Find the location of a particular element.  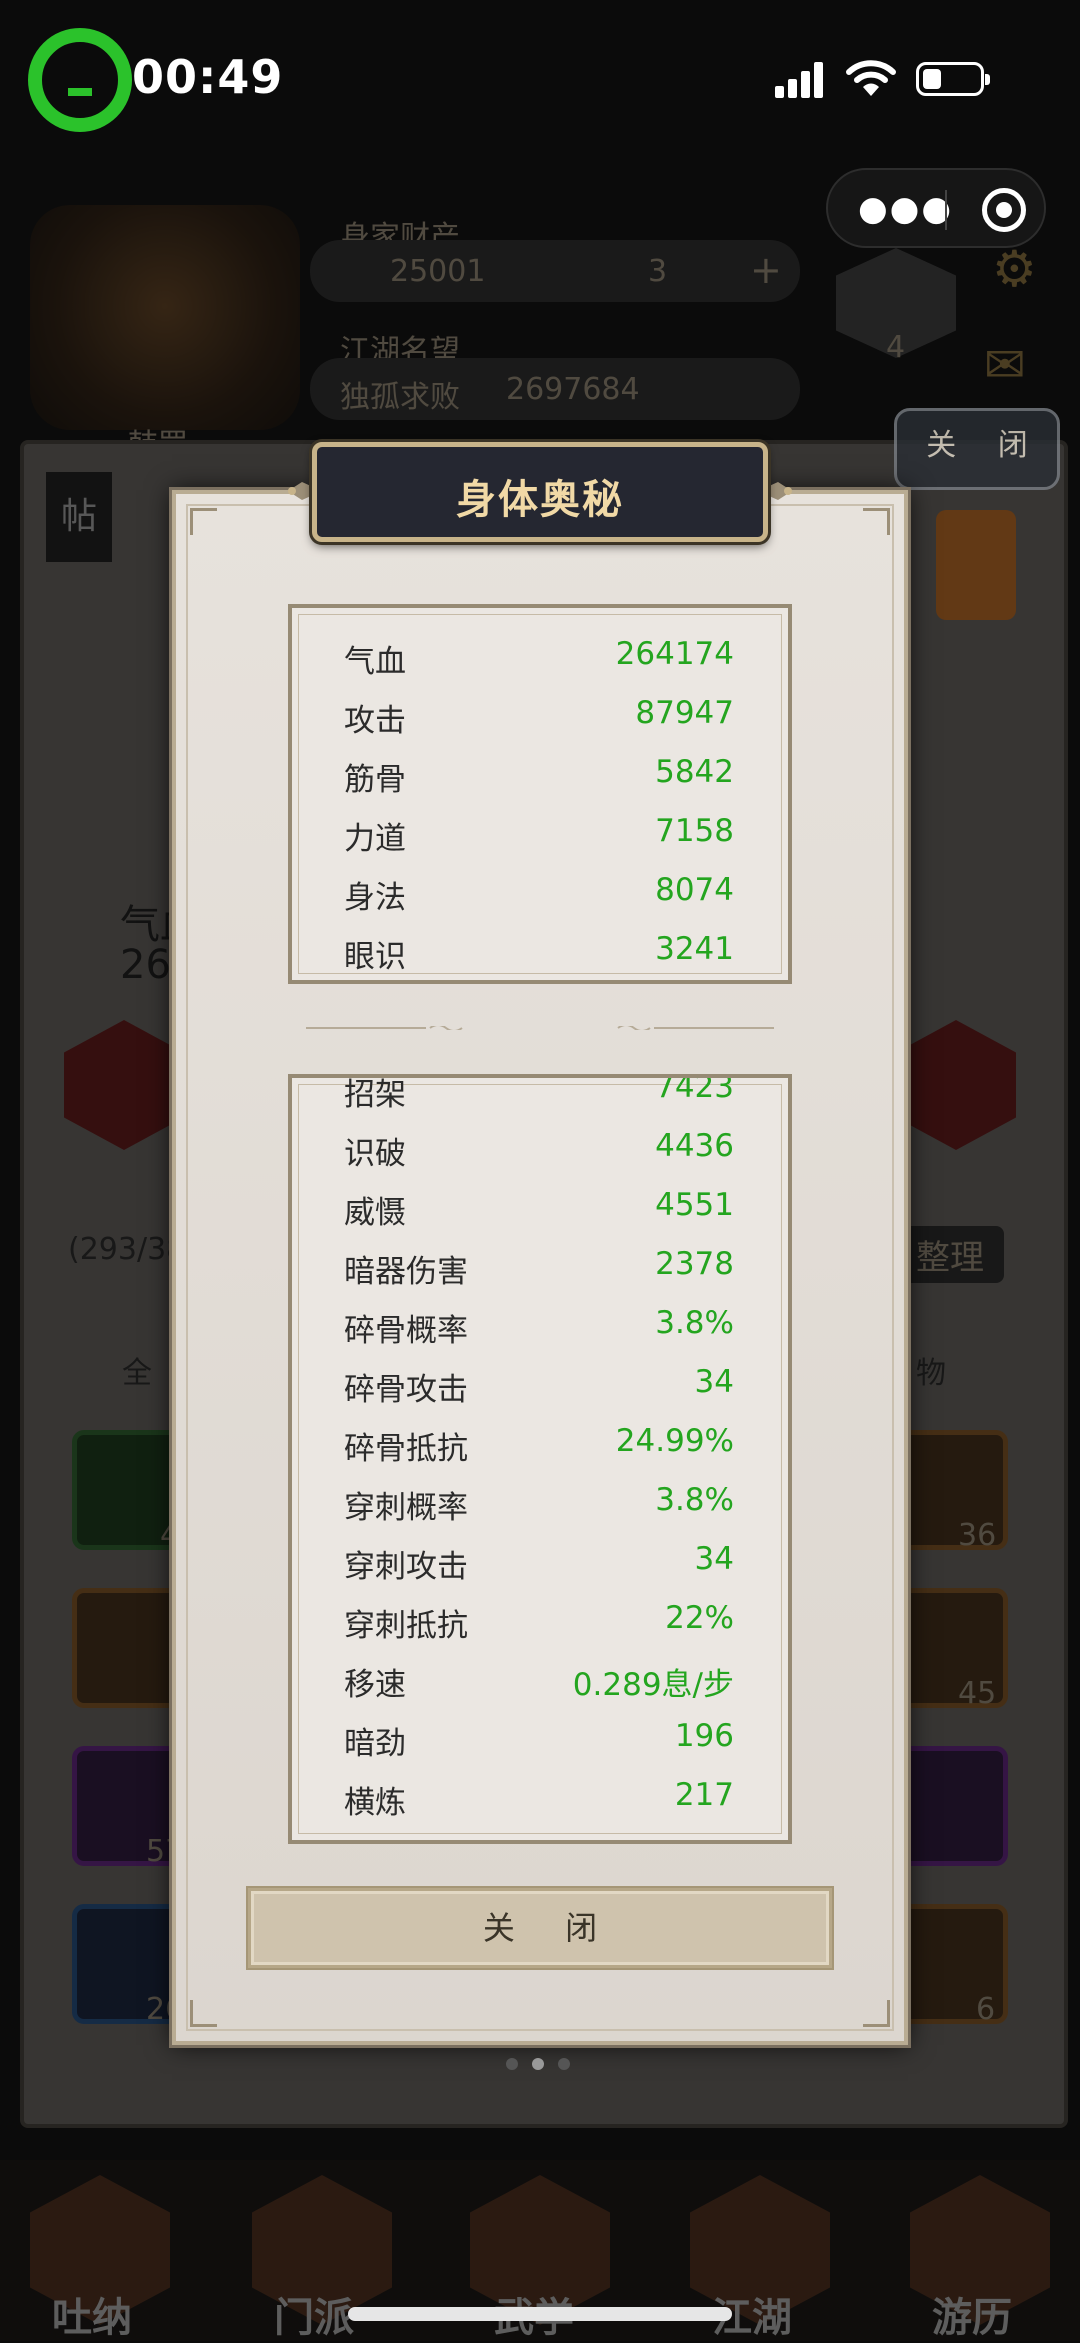

stat-value: 3241 is located at coordinates (694, 949).